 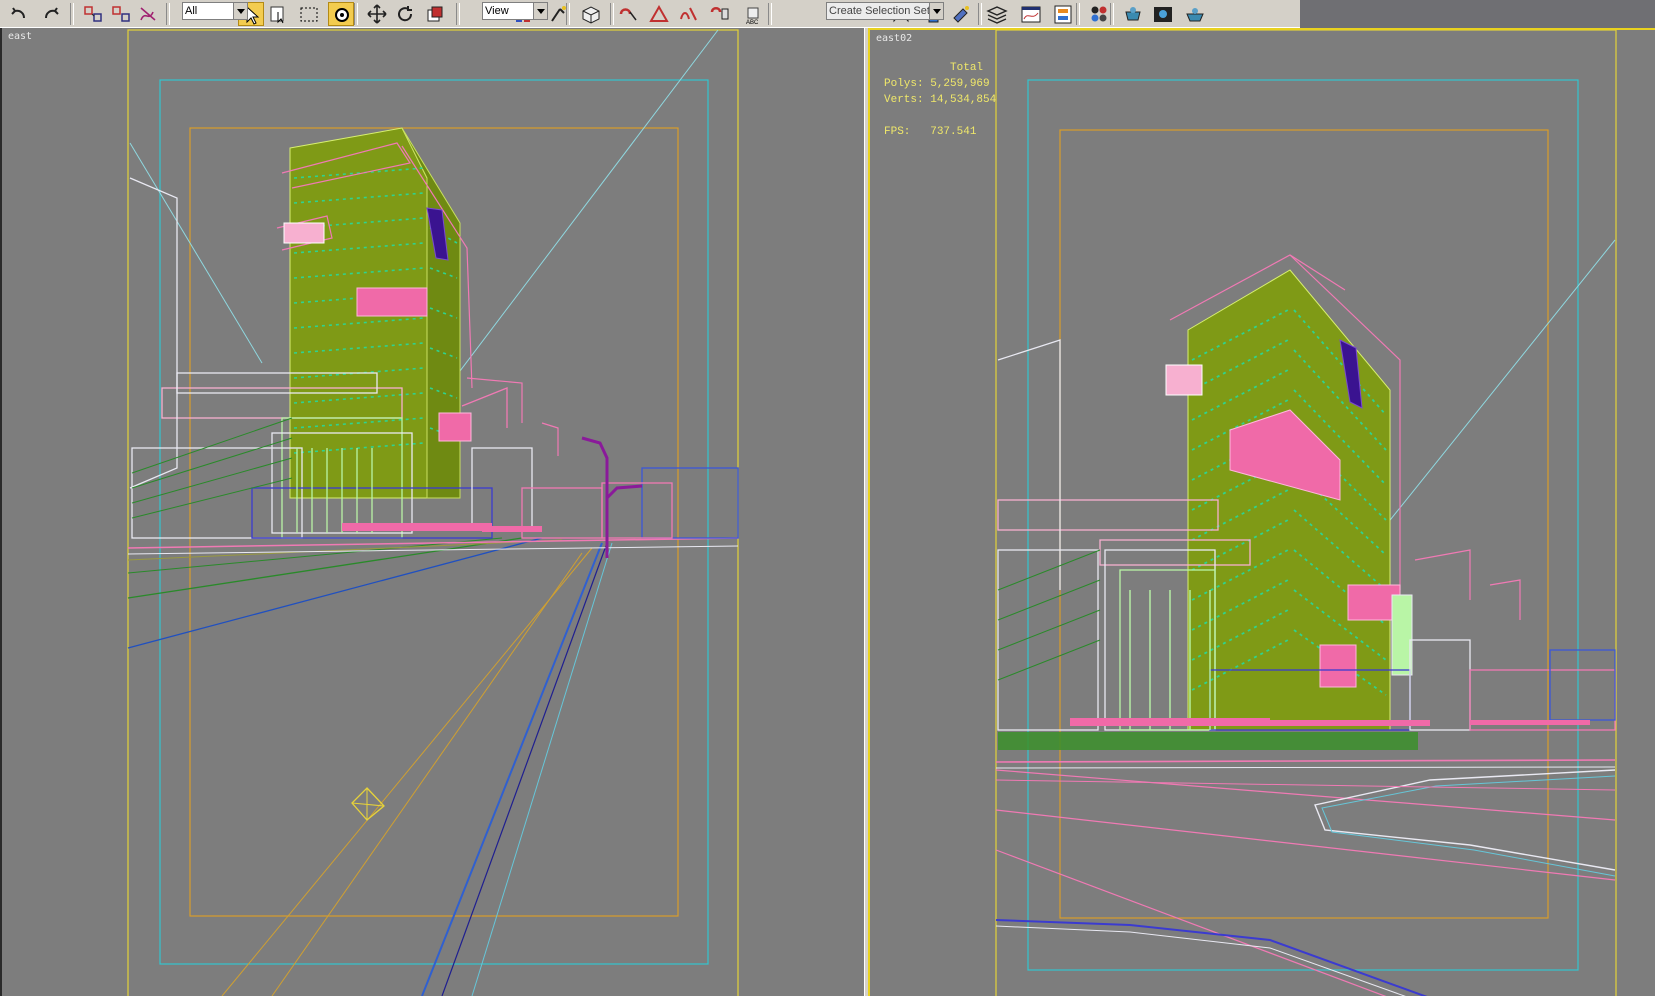 I want to click on select-and-manipulate-button, so click(x=559, y=14).